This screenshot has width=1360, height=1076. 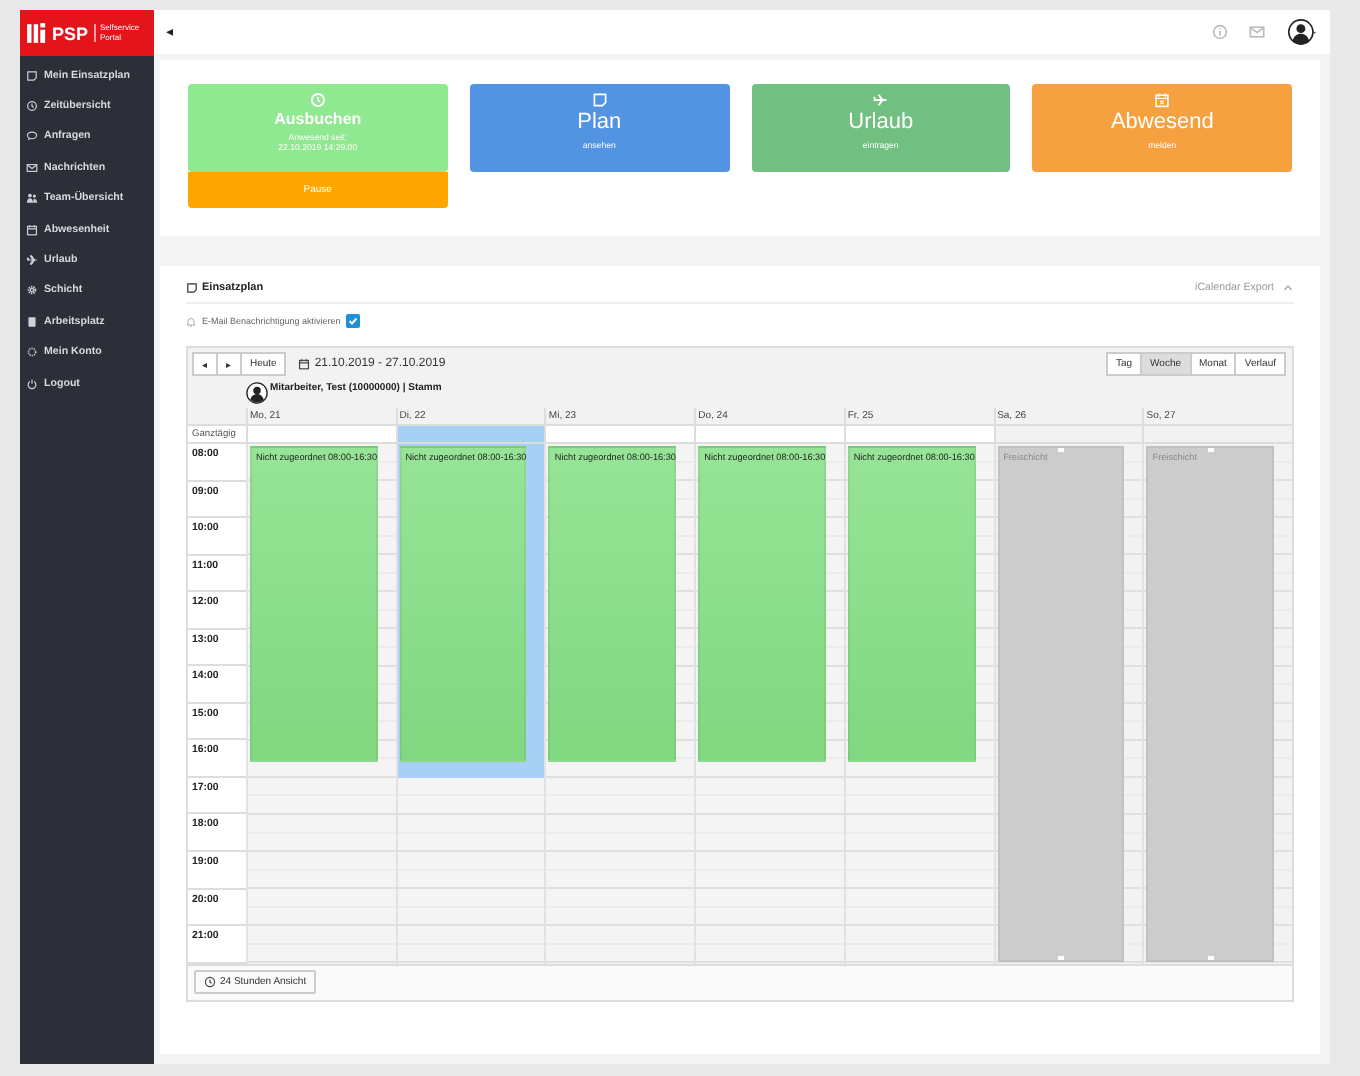 I want to click on people-icon, so click(x=32, y=198).